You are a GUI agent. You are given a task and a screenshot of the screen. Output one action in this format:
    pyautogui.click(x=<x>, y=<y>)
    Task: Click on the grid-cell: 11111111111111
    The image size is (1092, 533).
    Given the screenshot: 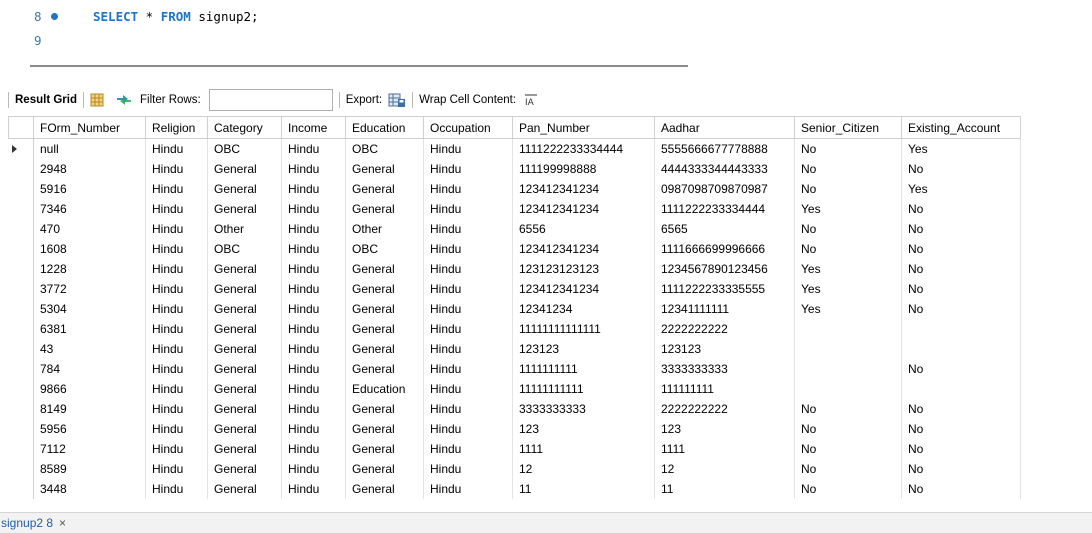 What is the action you would take?
    pyautogui.click(x=583, y=329)
    